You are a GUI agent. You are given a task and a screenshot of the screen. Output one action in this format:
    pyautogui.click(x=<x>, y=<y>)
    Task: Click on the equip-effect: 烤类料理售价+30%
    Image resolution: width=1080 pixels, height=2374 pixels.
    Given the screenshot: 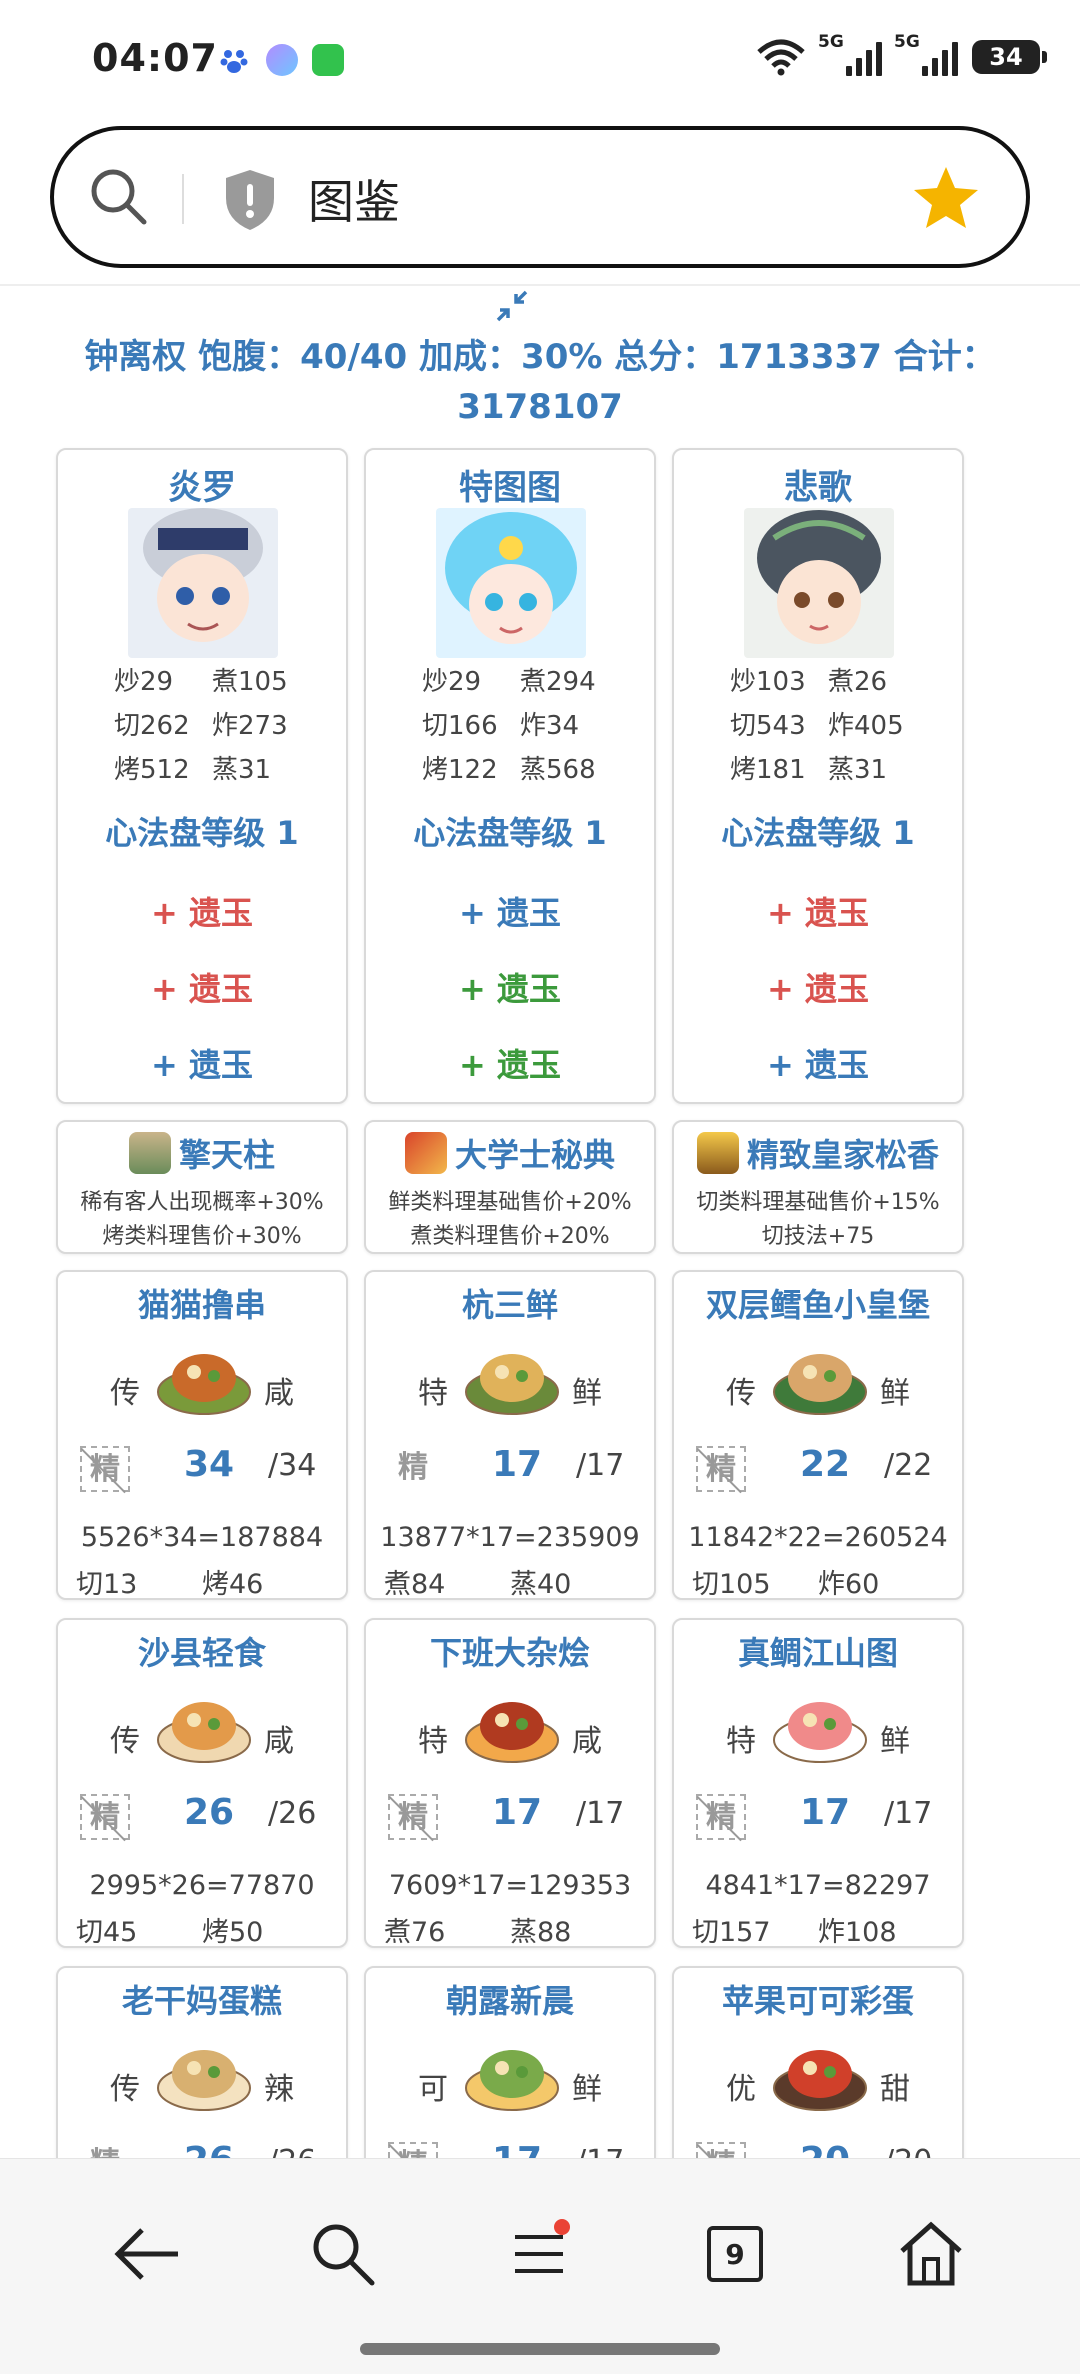 What is the action you would take?
    pyautogui.click(x=202, y=1236)
    